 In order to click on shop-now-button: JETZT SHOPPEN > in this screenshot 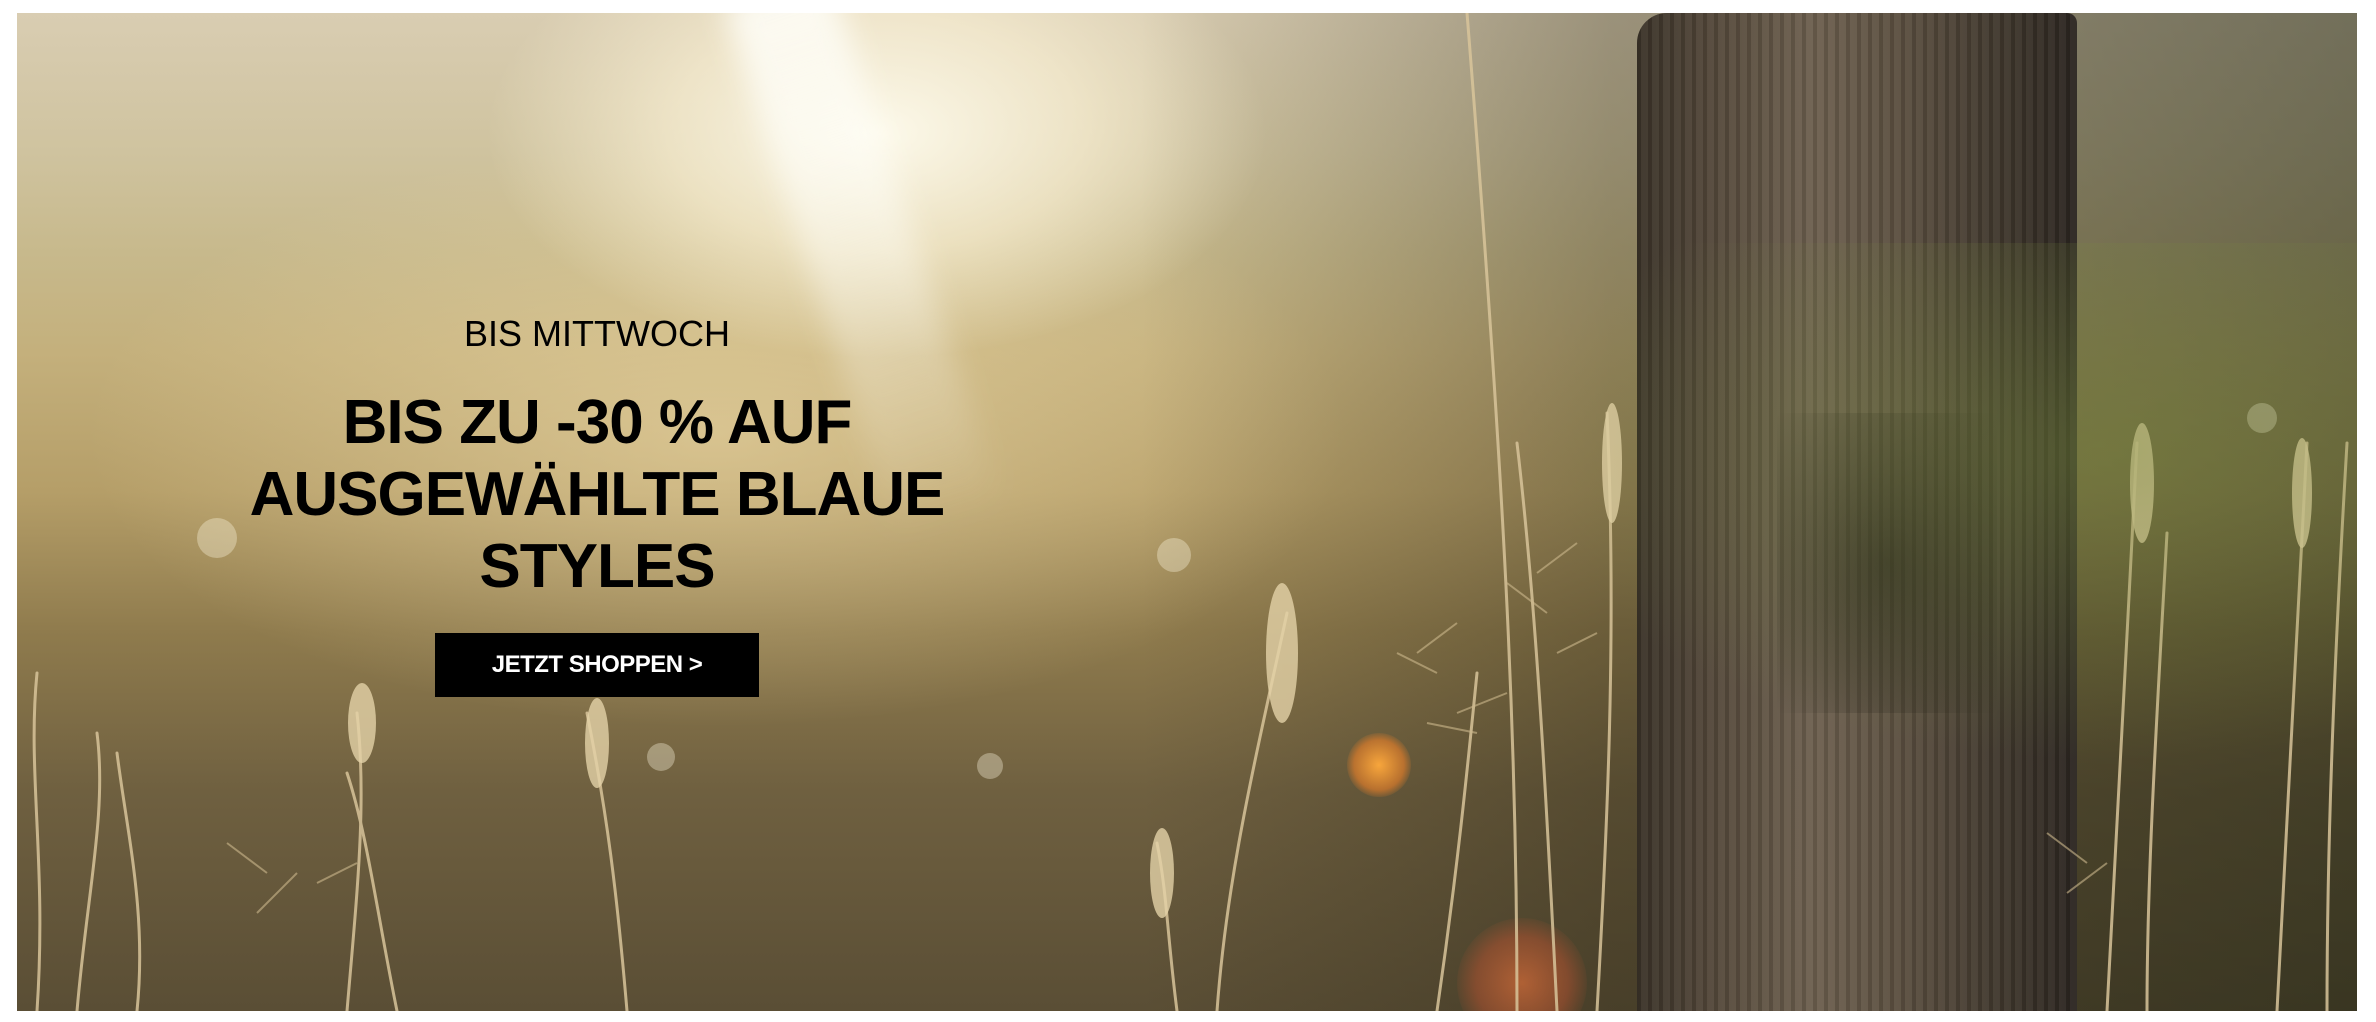, I will do `click(597, 665)`.